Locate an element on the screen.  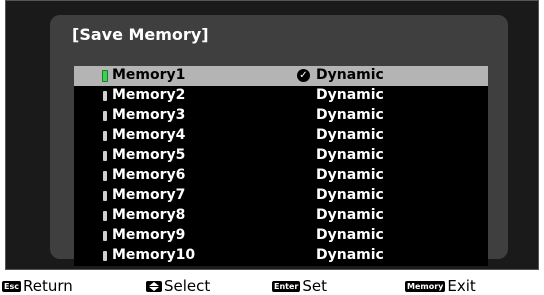
return-label: Return is located at coordinates (47, 286).